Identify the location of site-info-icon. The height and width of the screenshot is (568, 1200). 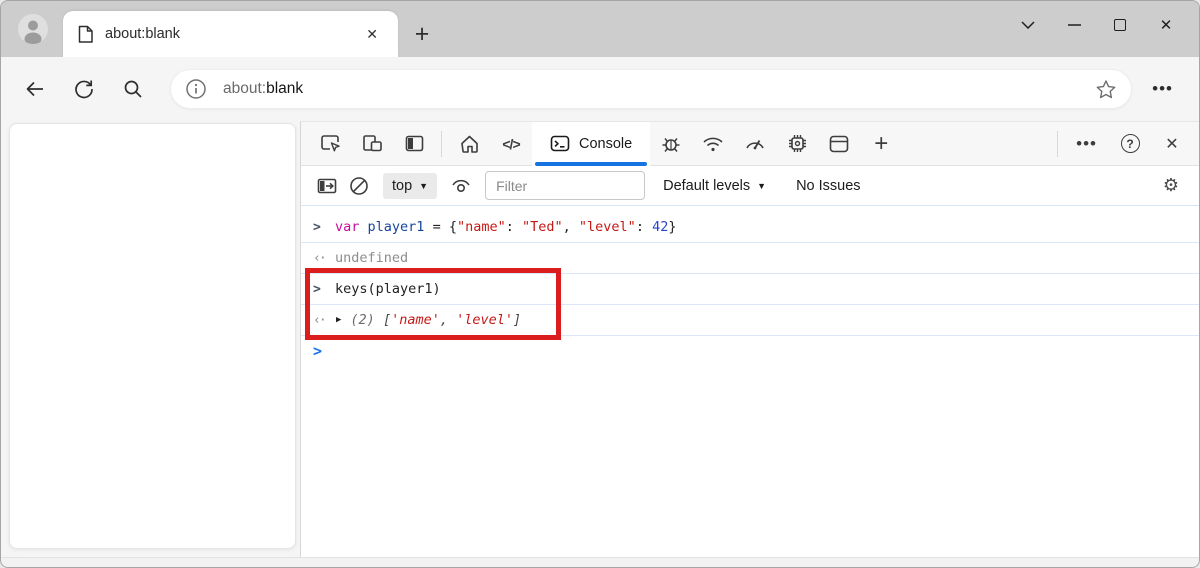
(196, 89).